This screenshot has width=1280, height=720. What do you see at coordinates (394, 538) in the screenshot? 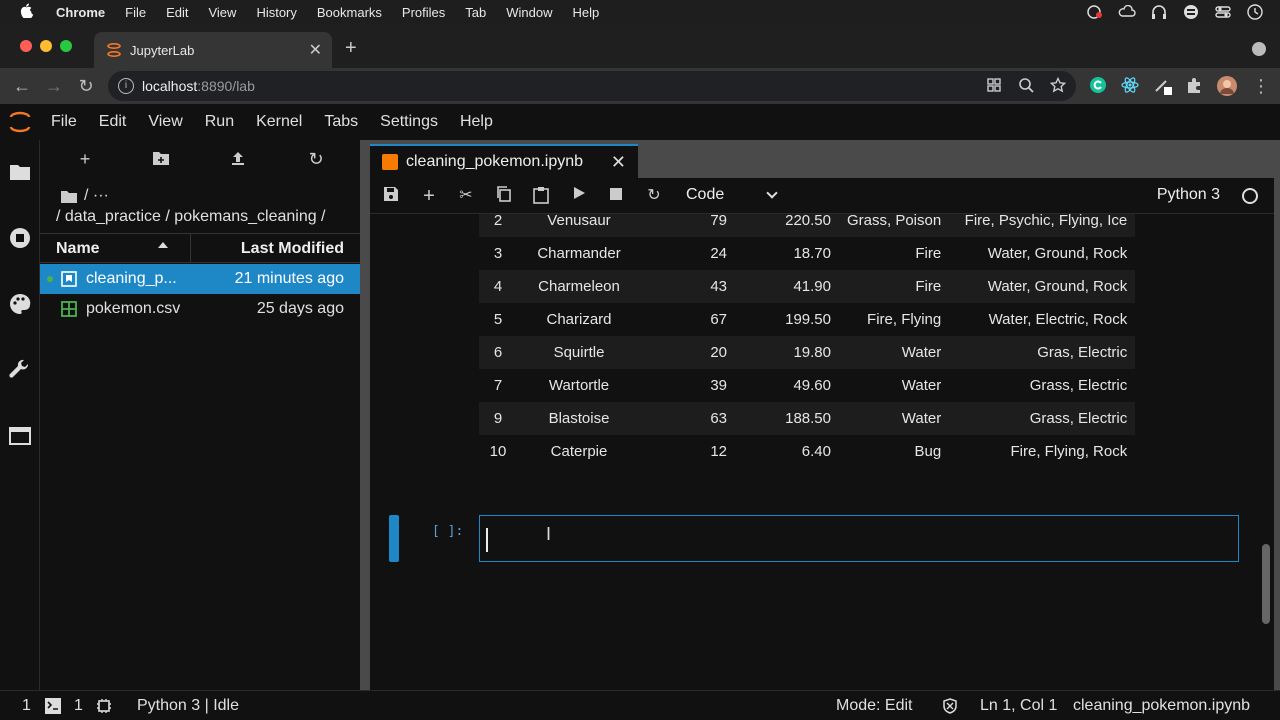
I see `active-cell-indicator` at bounding box center [394, 538].